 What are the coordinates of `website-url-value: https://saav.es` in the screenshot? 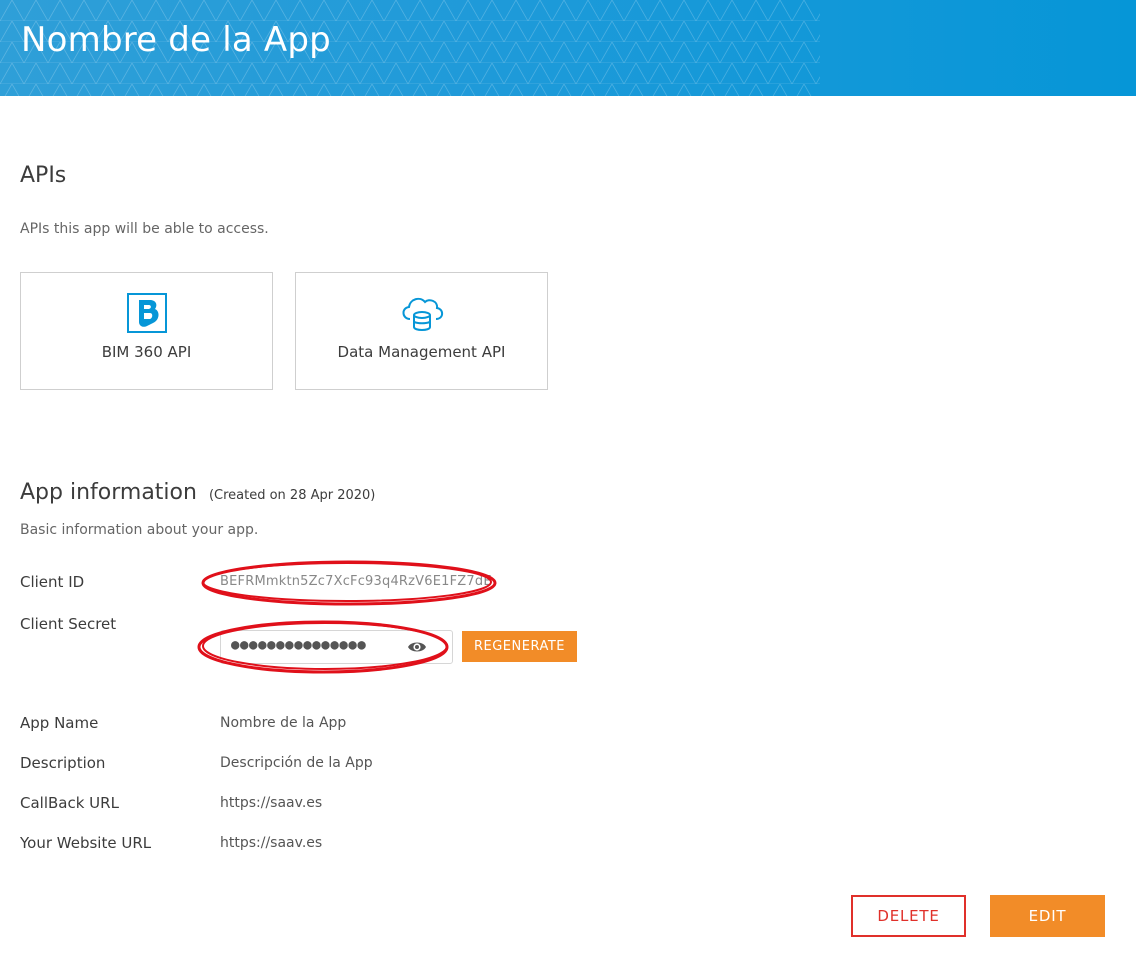 It's located at (271, 843).